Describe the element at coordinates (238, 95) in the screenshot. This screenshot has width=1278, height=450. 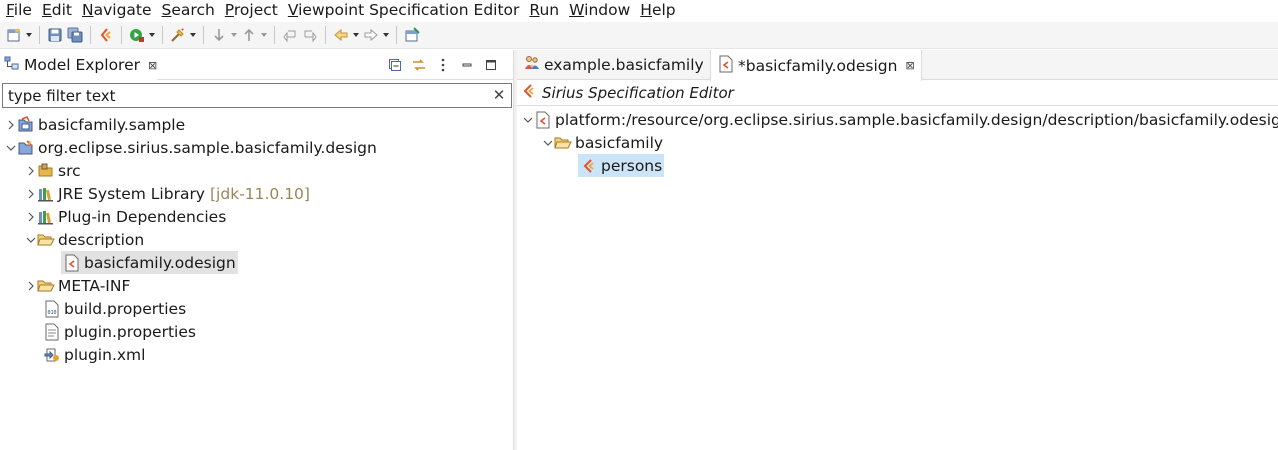
I see `filter-input` at that location.